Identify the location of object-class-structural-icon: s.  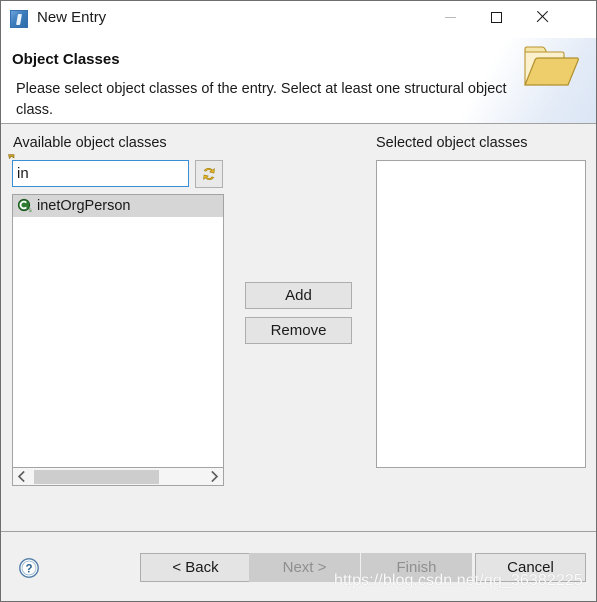
(25, 206).